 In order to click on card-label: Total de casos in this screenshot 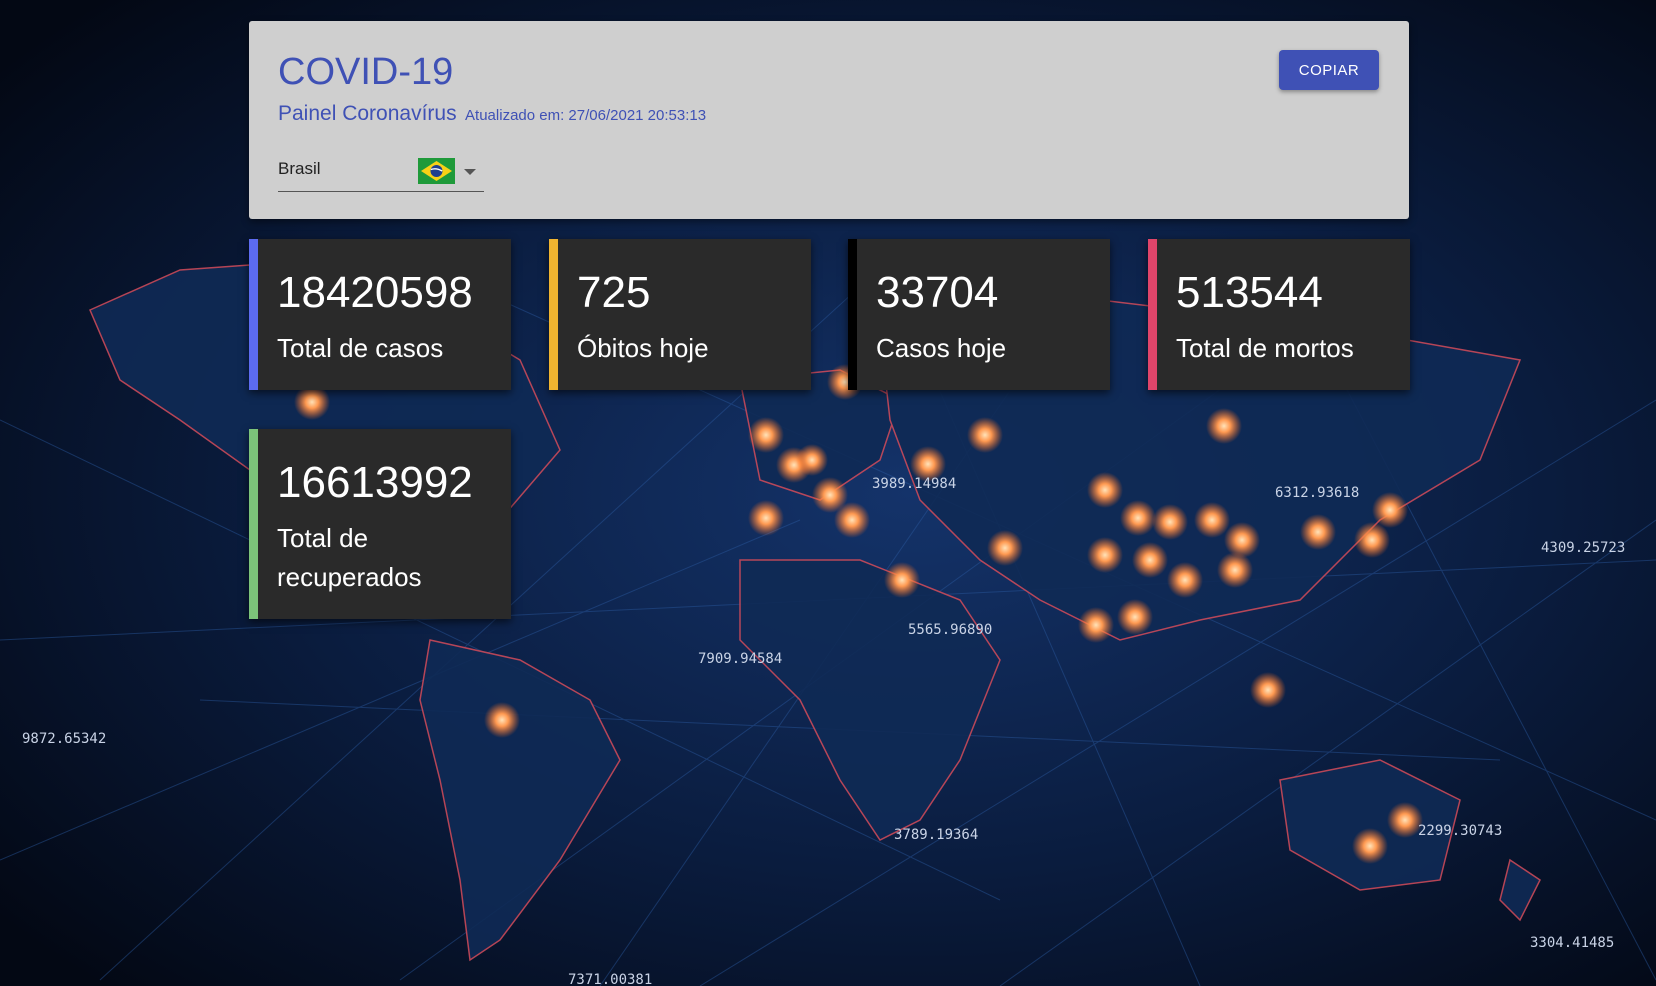, I will do `click(360, 348)`.